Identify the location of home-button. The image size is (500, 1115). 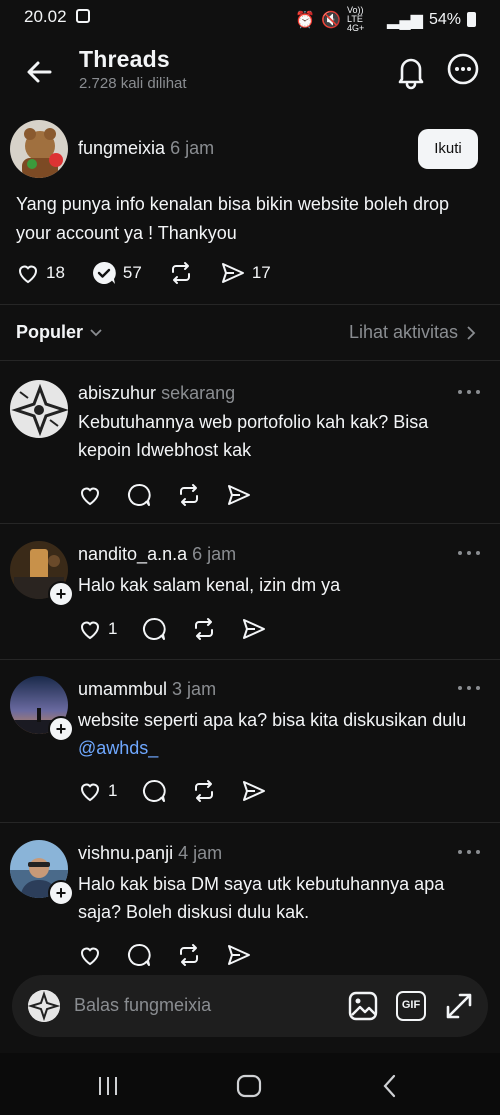
(249, 1086).